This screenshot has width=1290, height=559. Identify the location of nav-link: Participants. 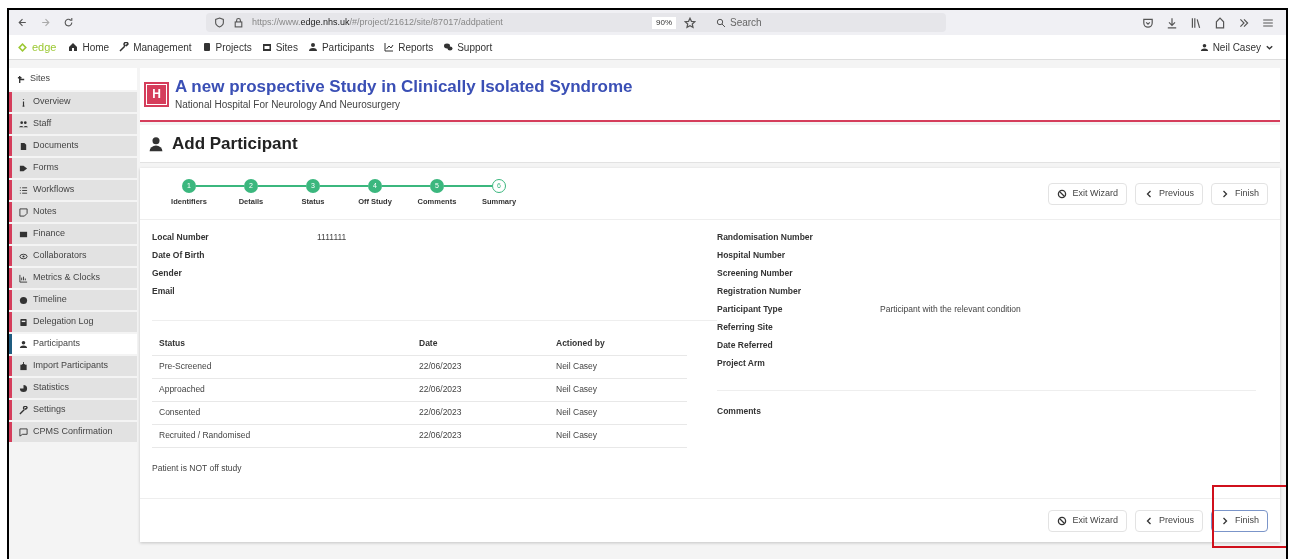
(341, 47).